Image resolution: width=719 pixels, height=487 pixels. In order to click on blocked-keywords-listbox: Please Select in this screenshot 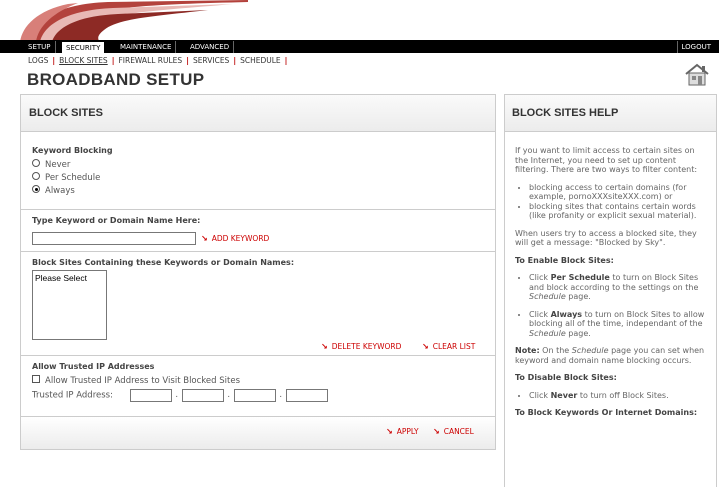, I will do `click(69, 305)`.